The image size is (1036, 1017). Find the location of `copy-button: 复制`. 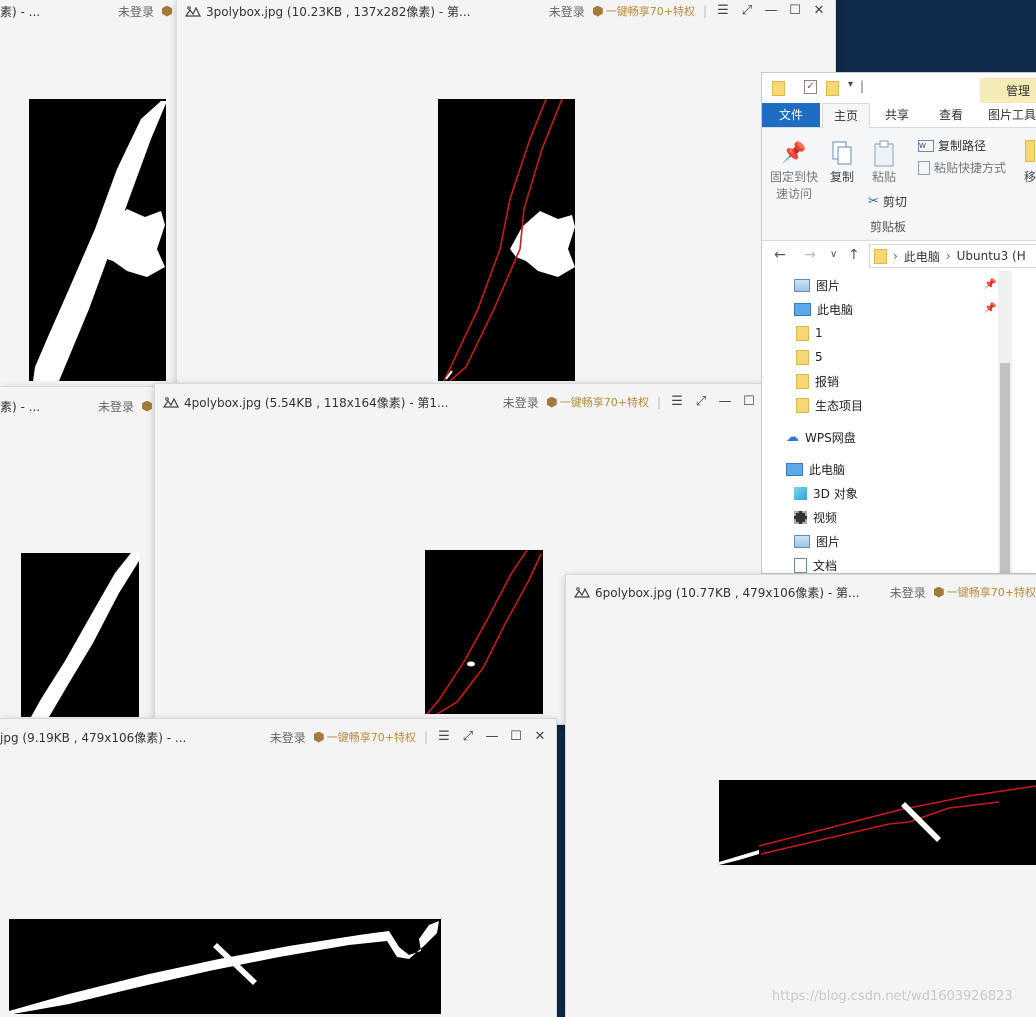

copy-button: 复制 is located at coordinates (842, 162).